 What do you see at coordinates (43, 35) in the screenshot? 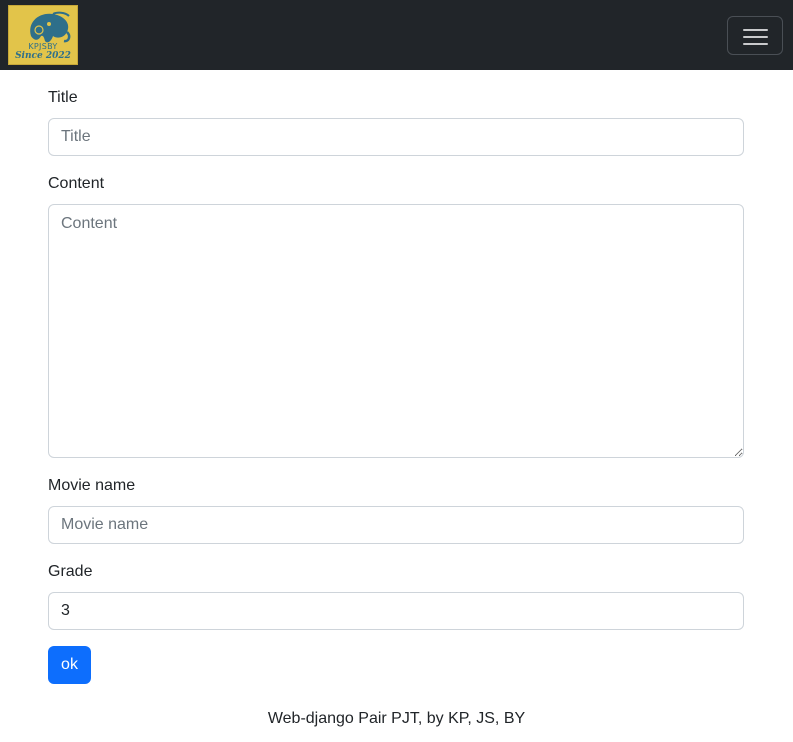
I see `brand-logo: KPJSBY Since 2022` at bounding box center [43, 35].